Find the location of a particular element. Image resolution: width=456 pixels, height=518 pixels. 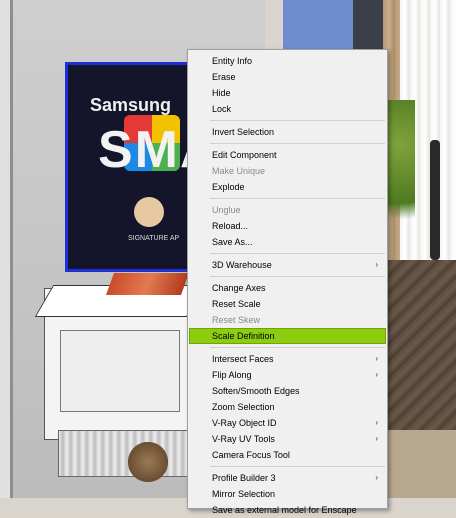

menu-item-mirror-selection: Mirror Selection is located at coordinates (287, 494).